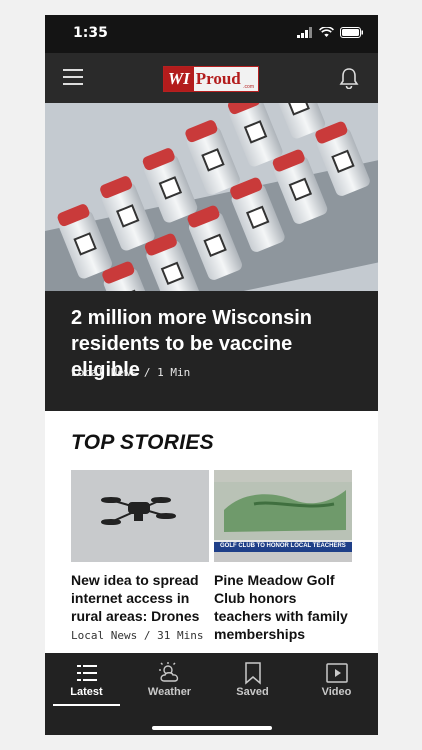 This screenshot has width=422, height=750. I want to click on status-icons, so click(330, 32).